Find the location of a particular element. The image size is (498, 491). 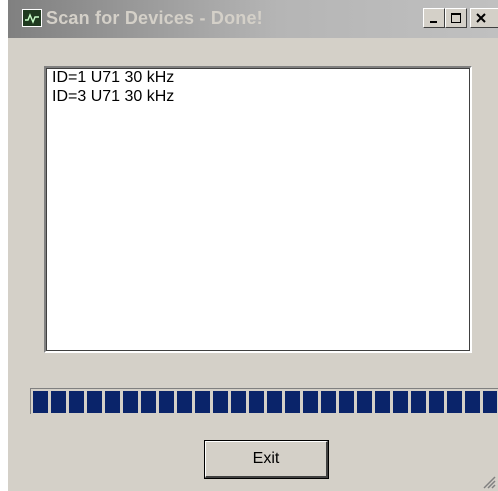

list-item: ID=1 U71 30 kHz is located at coordinates (113, 78).